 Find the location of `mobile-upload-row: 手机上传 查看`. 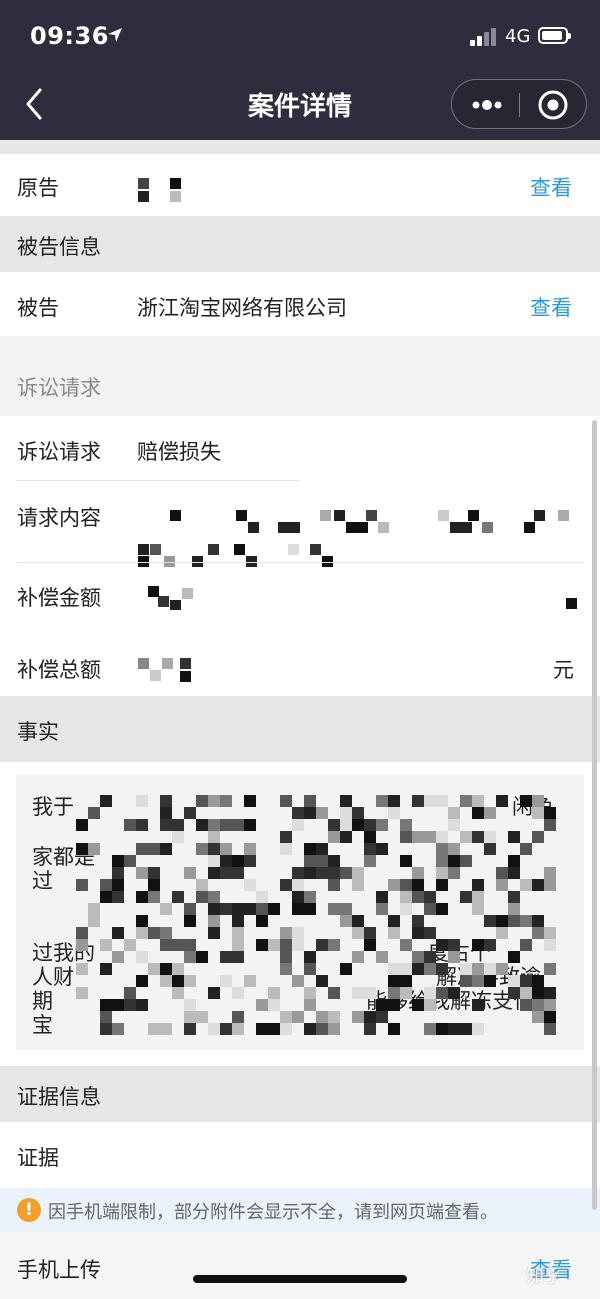

mobile-upload-row: 手机上传 查看 is located at coordinates (300, 1265).